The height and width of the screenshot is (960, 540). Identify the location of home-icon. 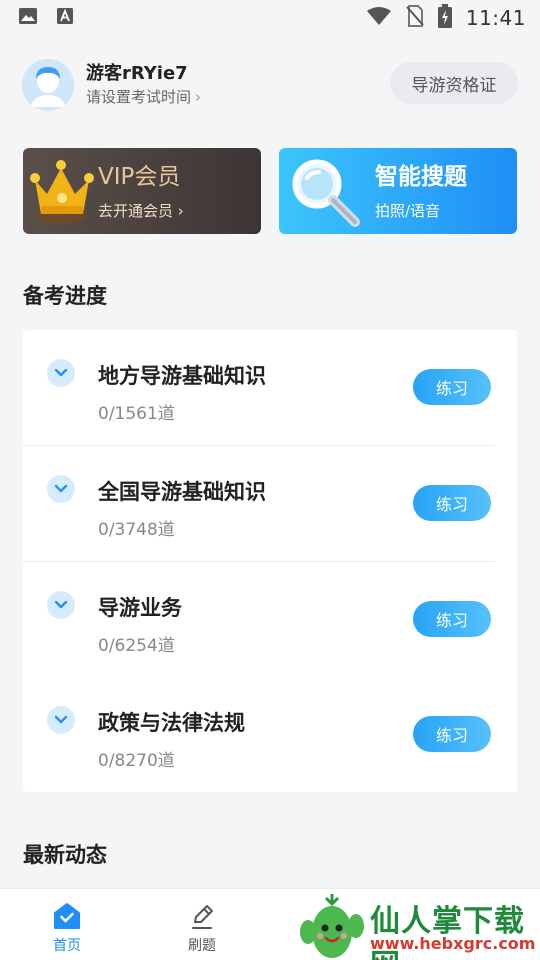
(67, 916).